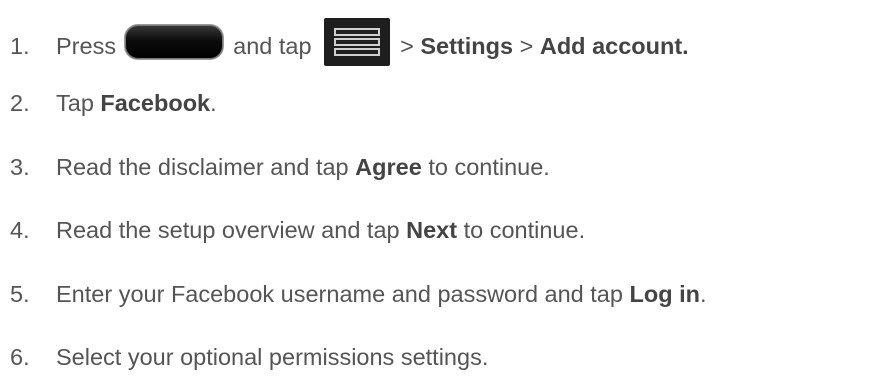 Image resolution: width=871 pixels, height=385 pixels. I want to click on step-number: 2., so click(20, 103).